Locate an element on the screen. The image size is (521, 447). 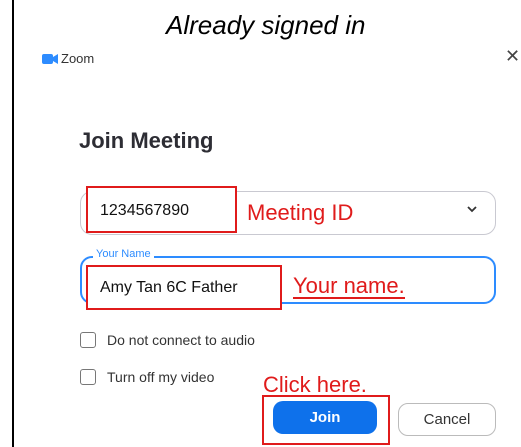
zoom-logo-icon is located at coordinates (50, 59).